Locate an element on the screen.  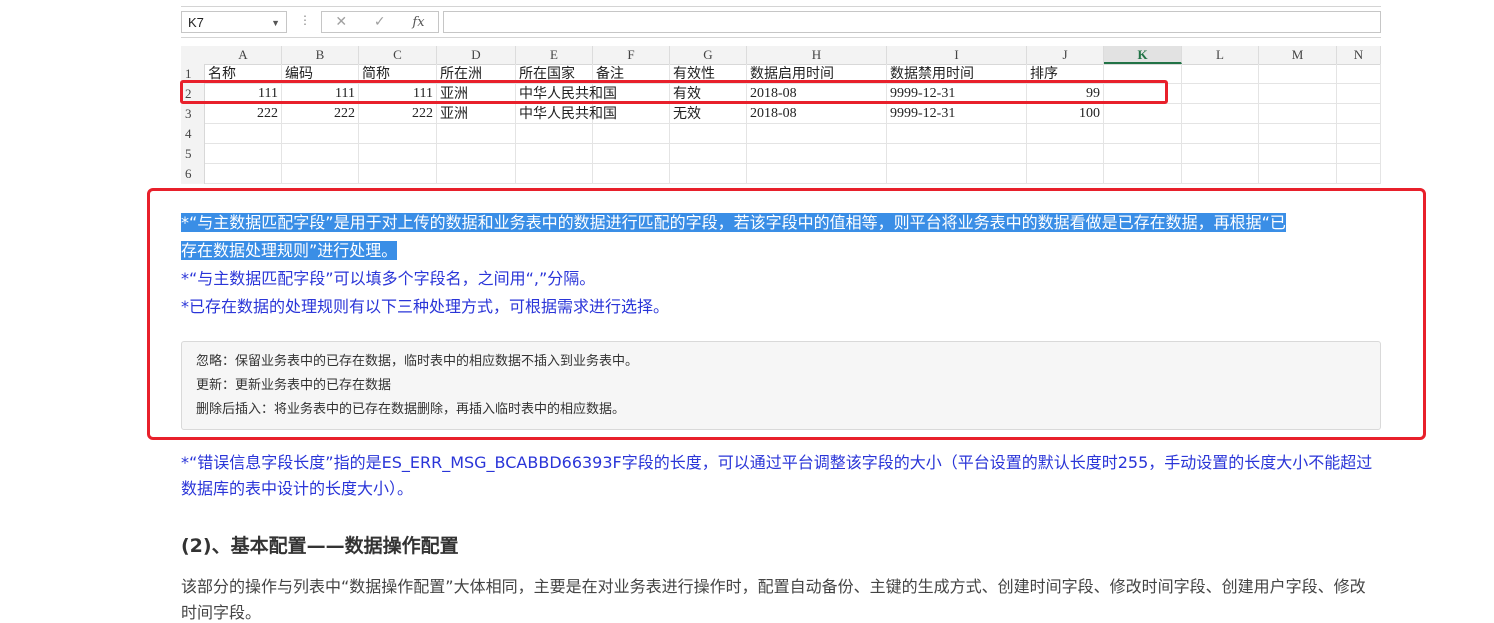
cell-h6 is located at coordinates (817, 174).